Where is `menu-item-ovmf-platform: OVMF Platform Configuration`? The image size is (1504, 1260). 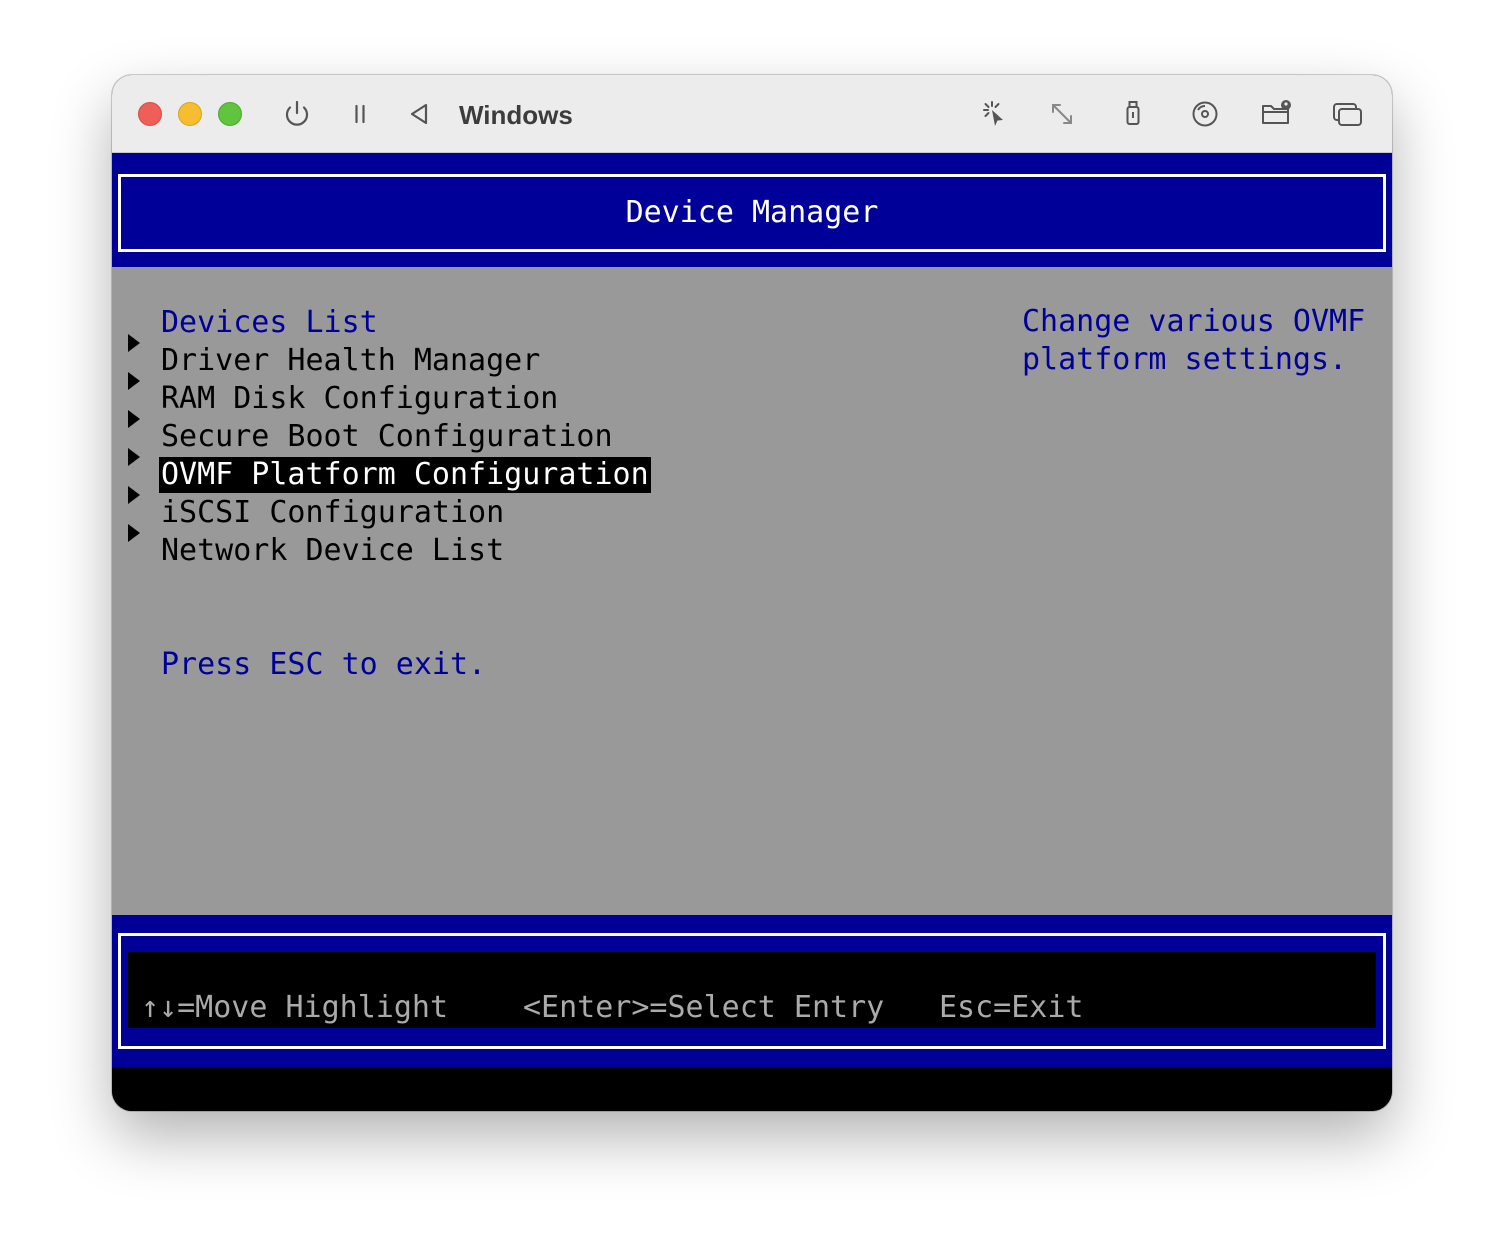 menu-item-ovmf-platform: OVMF Platform Configuration is located at coordinates (405, 475).